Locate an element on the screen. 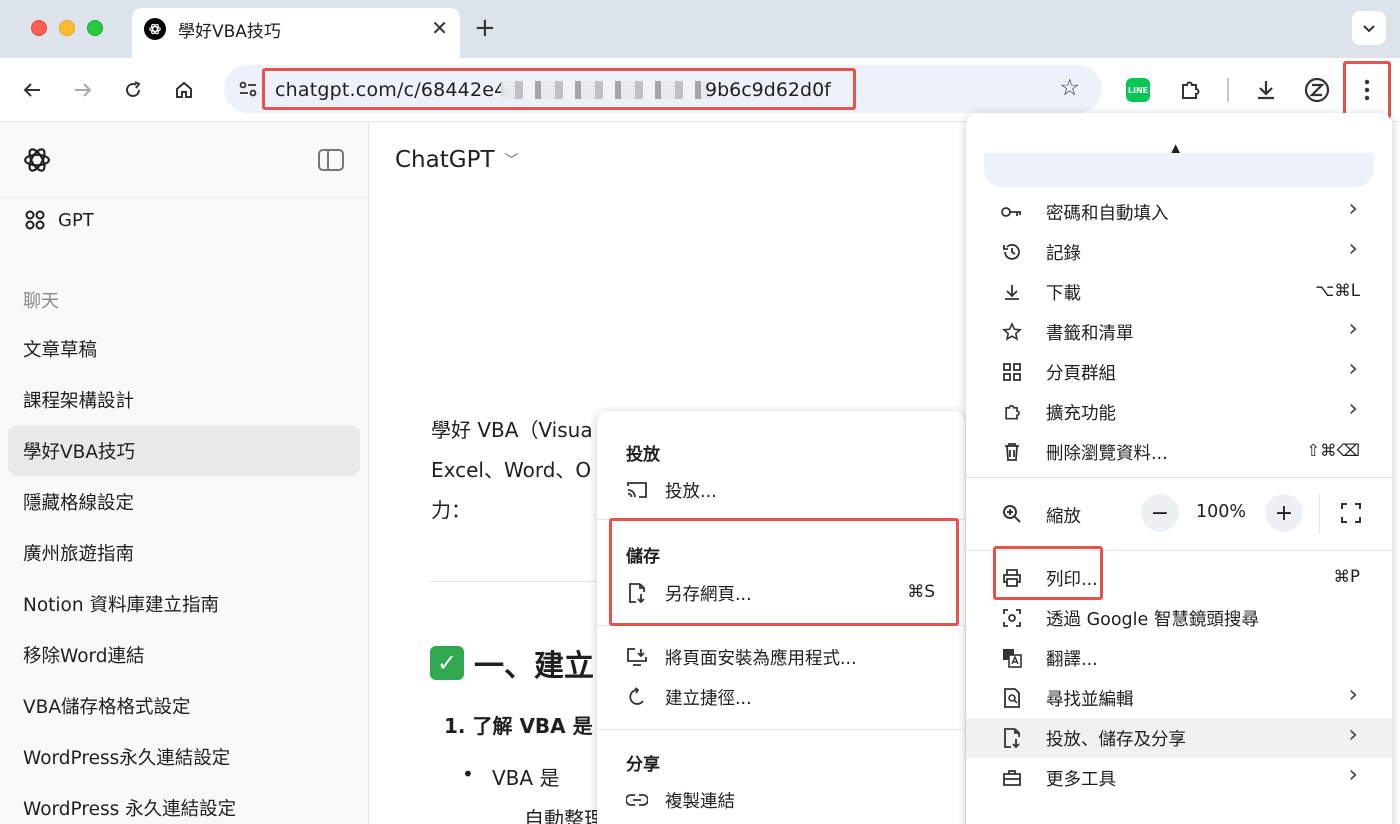 The height and width of the screenshot is (824, 1400). chat-item-label: WordPress永久連結設定 is located at coordinates (127, 758).